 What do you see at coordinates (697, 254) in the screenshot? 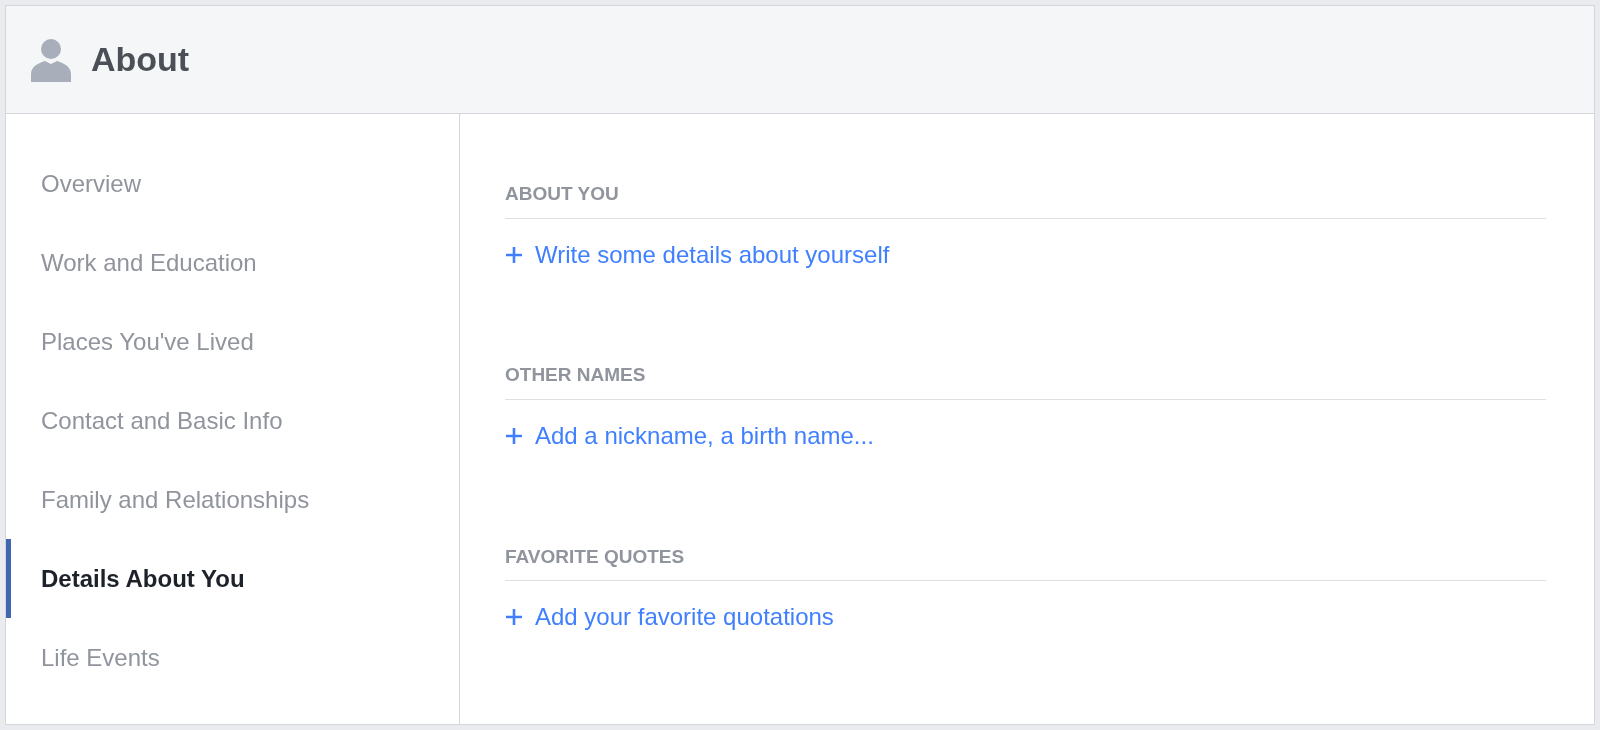
I see `add-link: Write some details about yourself` at bounding box center [697, 254].